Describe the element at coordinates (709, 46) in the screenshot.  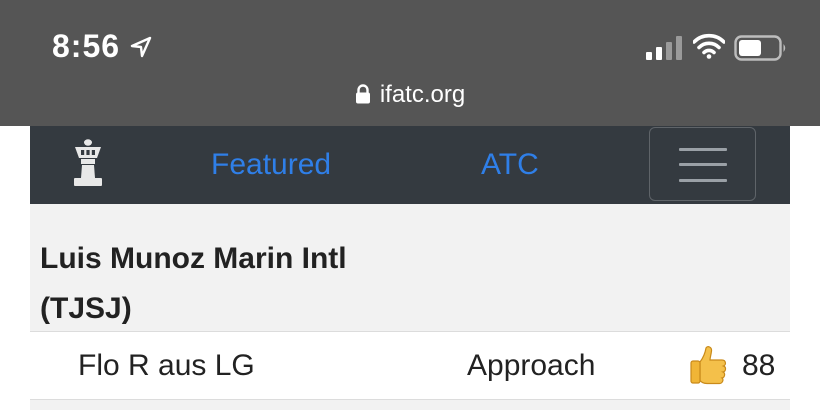
I see `wifi-icon` at that location.